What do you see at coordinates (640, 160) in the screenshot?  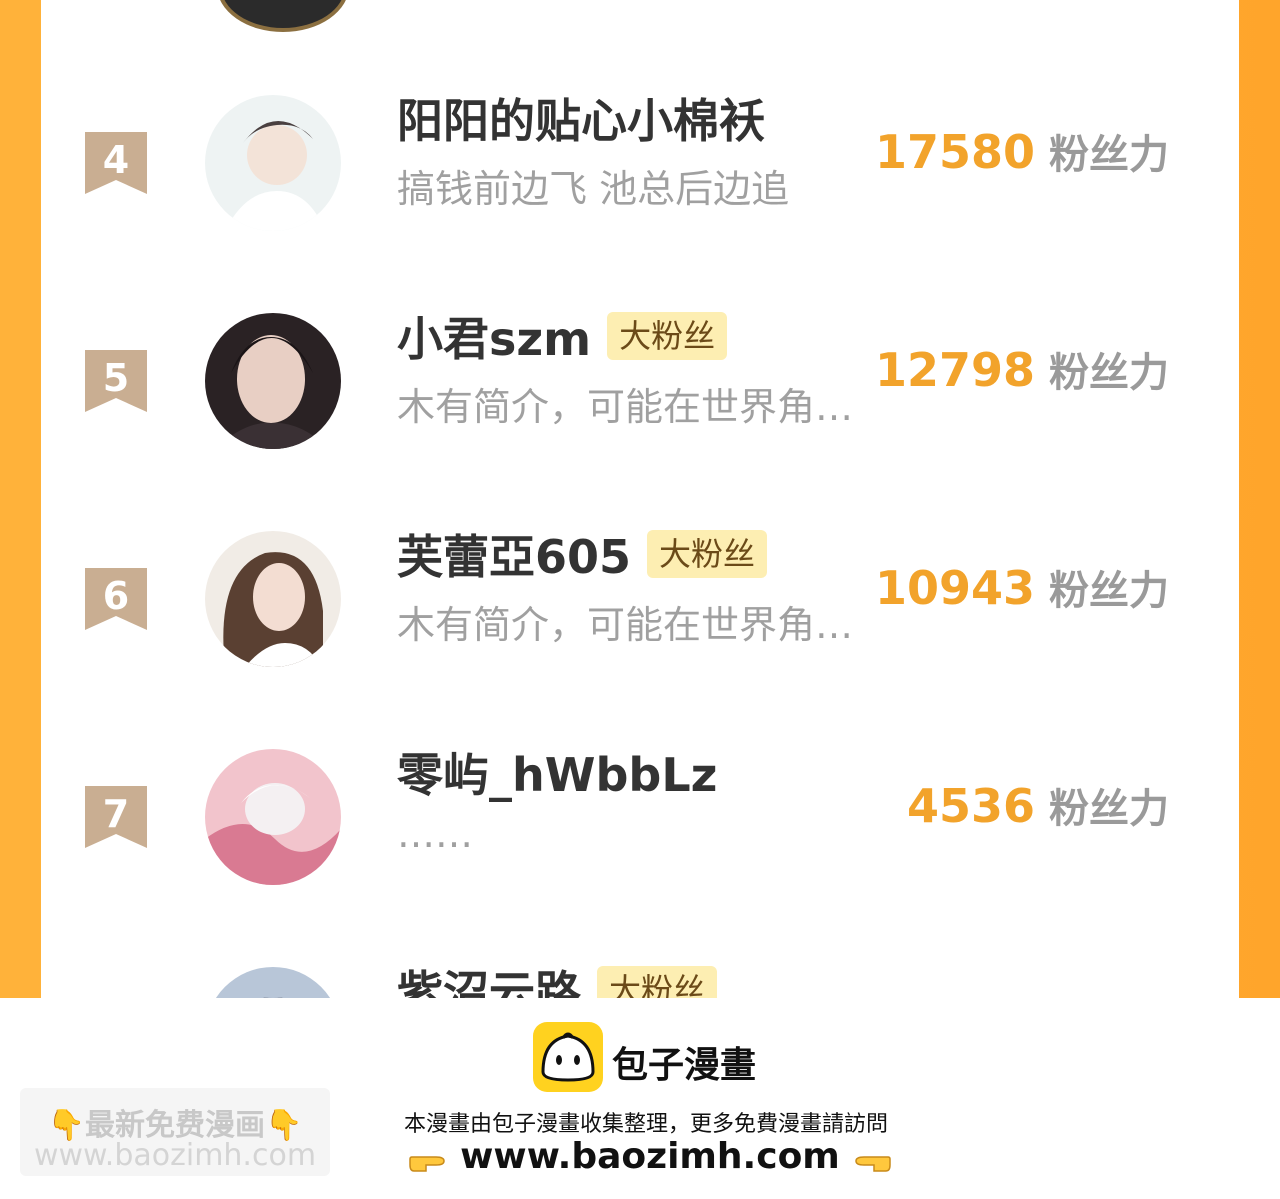 I see `ranking-row: 4 阳阳的贴心小棉袄 搞钱前边飞 池总后边追 17580 粉丝力` at bounding box center [640, 160].